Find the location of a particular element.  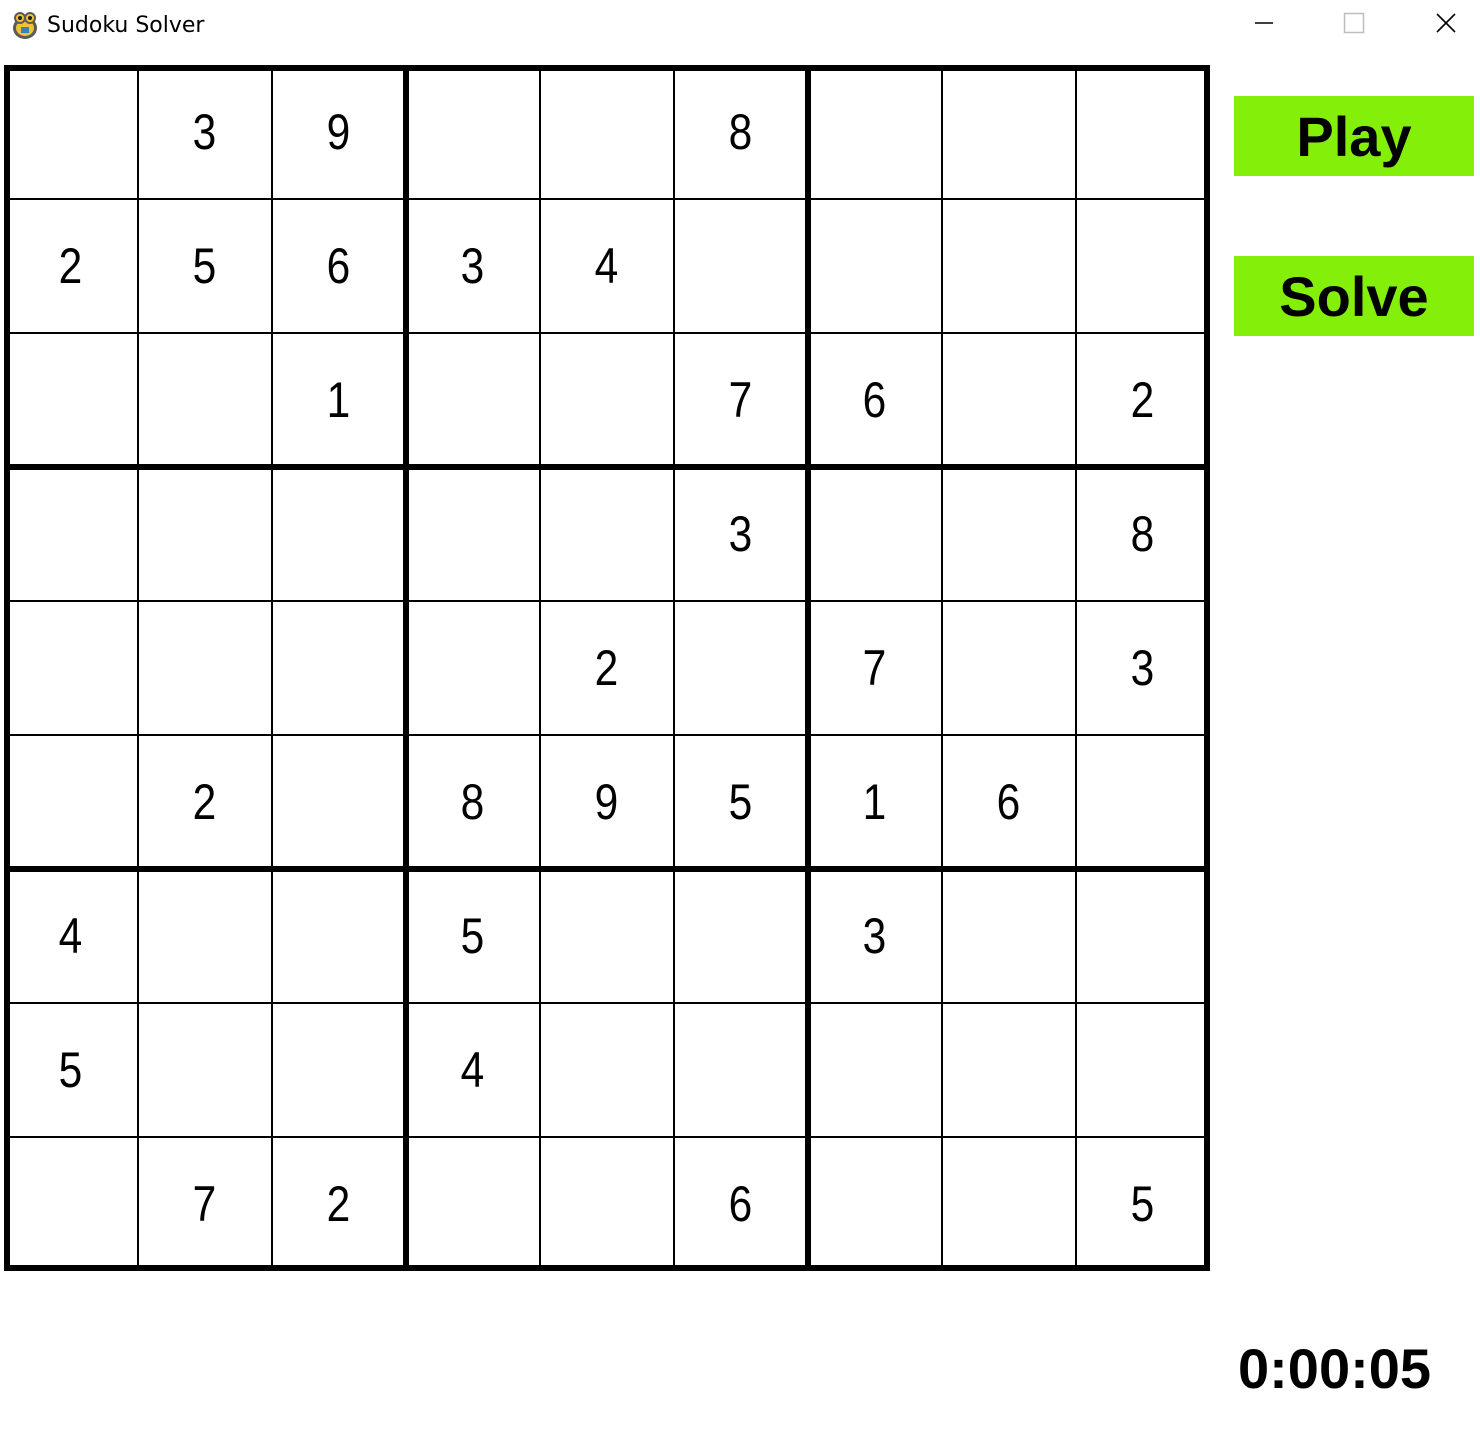

close-button is located at coordinates (1440, 25).